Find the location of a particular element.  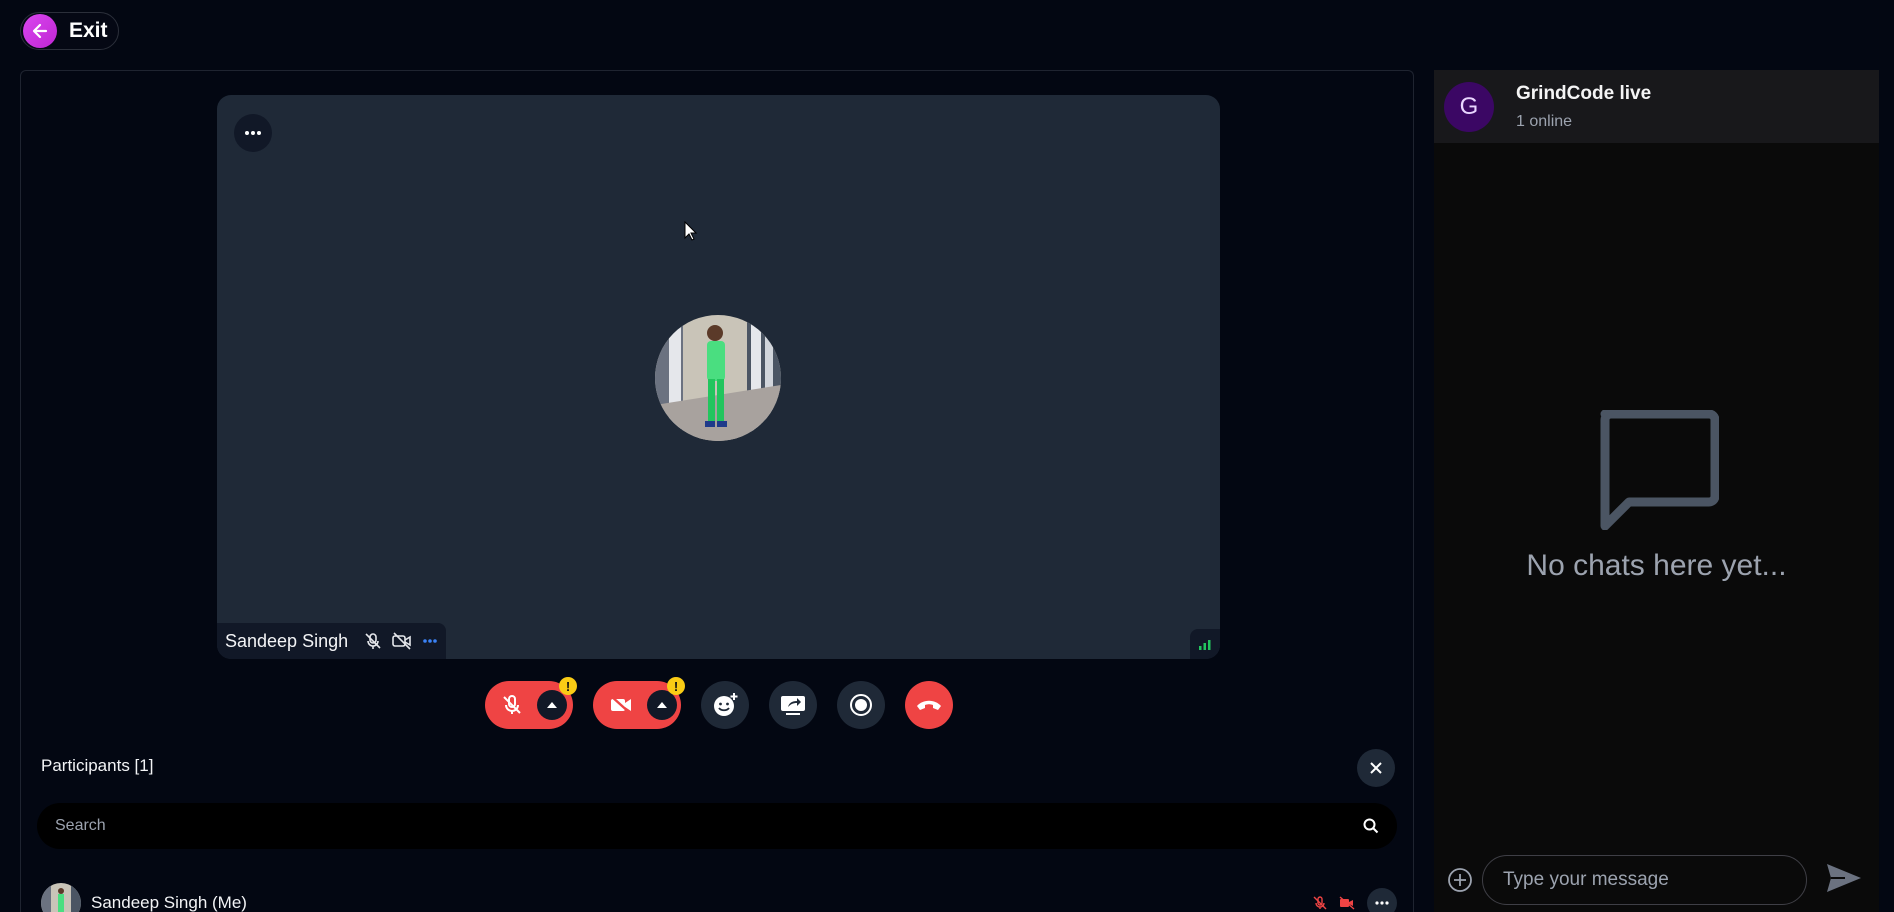

record-button is located at coordinates (861, 705).